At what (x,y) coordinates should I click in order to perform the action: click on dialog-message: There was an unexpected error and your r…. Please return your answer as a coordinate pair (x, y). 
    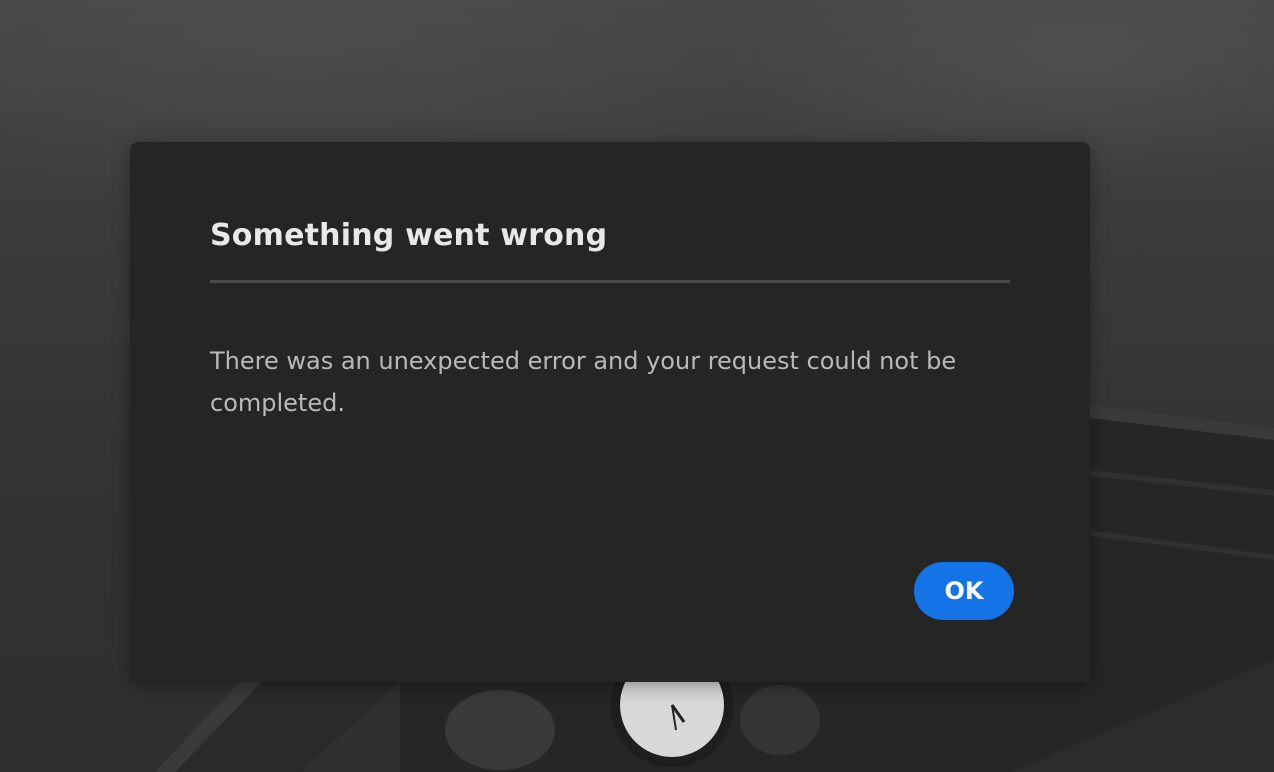
    Looking at the image, I should click on (583, 382).